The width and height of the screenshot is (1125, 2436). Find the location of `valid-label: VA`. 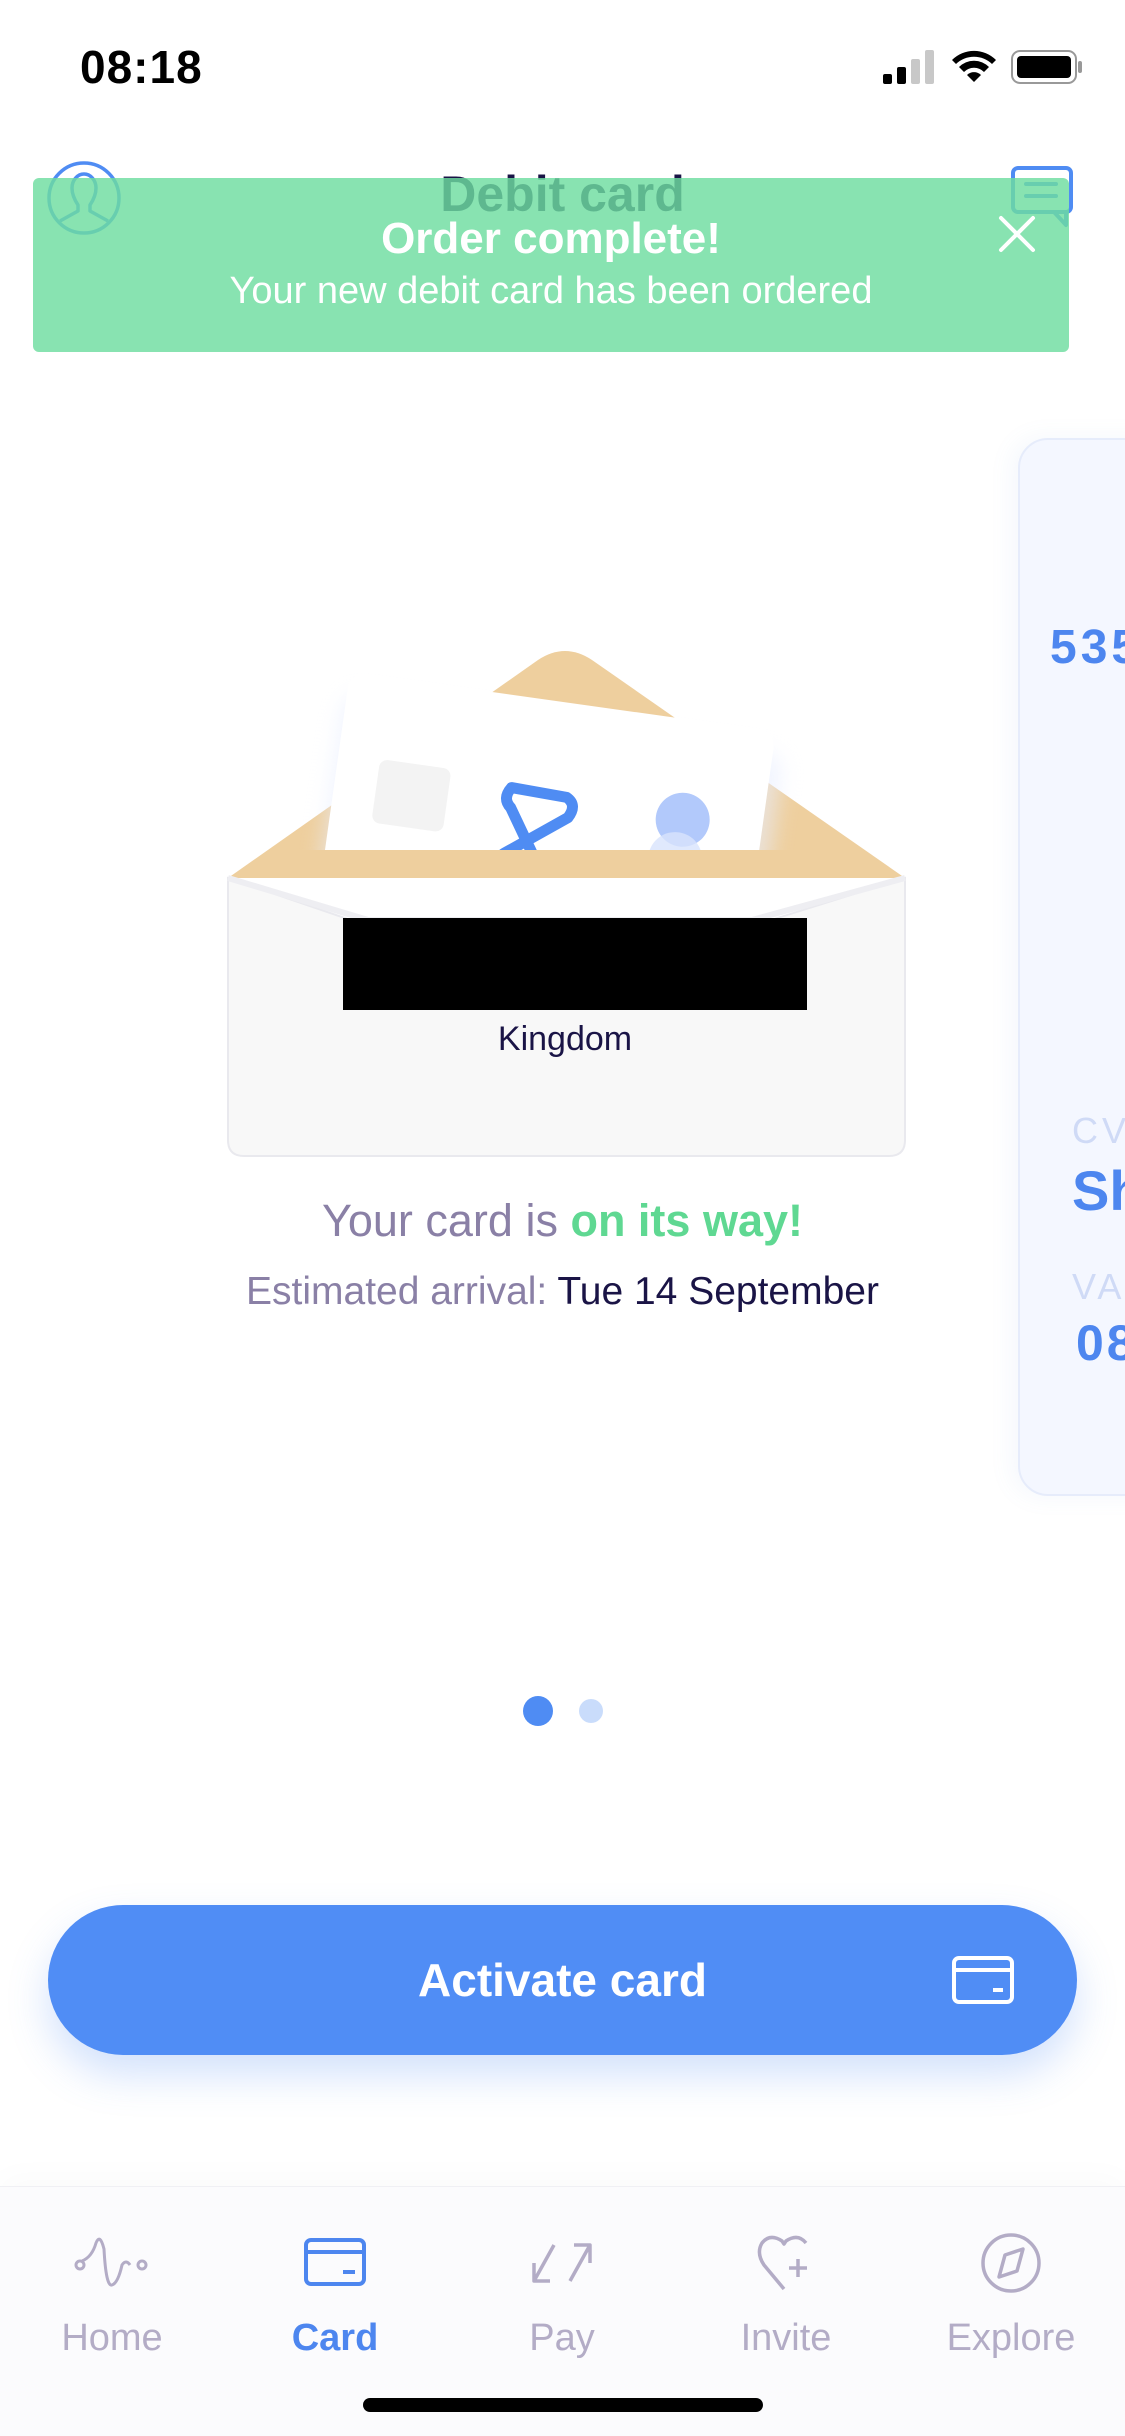

valid-label: VA is located at coordinates (1098, 1286).